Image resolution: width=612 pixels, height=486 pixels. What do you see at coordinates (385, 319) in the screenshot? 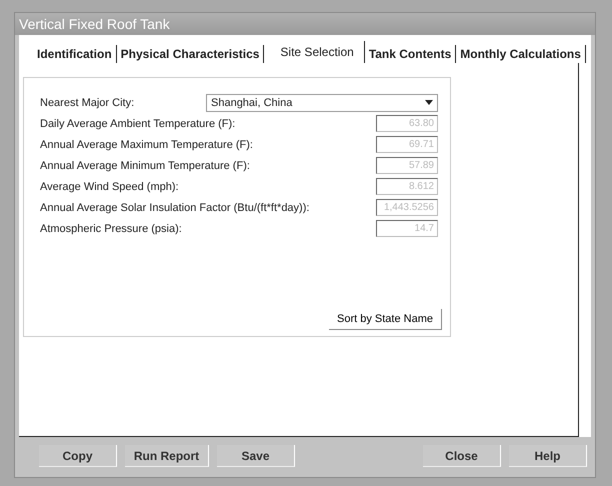
I see `sort-button: Sort by State Name` at bounding box center [385, 319].